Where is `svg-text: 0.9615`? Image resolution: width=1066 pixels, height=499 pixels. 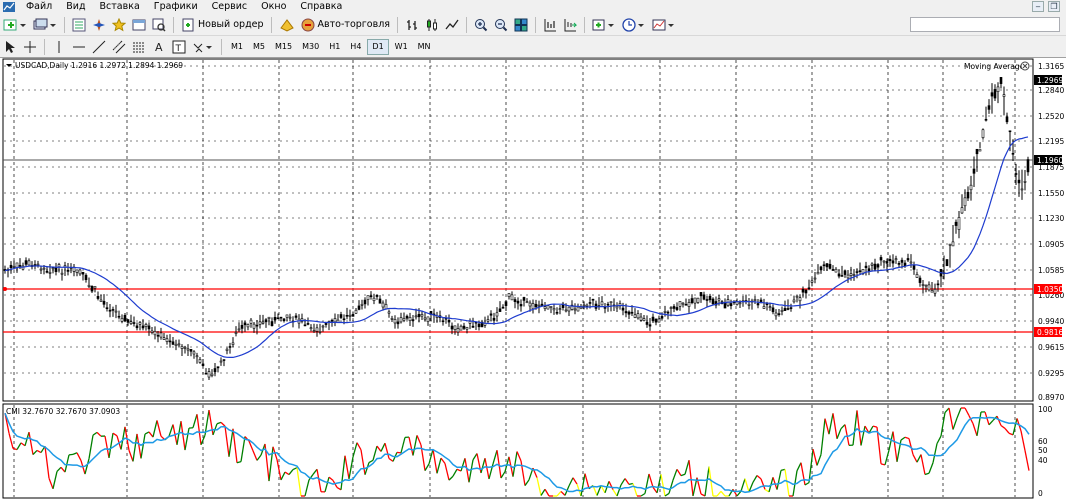
svg-text: 0.9615 is located at coordinates (1051, 347).